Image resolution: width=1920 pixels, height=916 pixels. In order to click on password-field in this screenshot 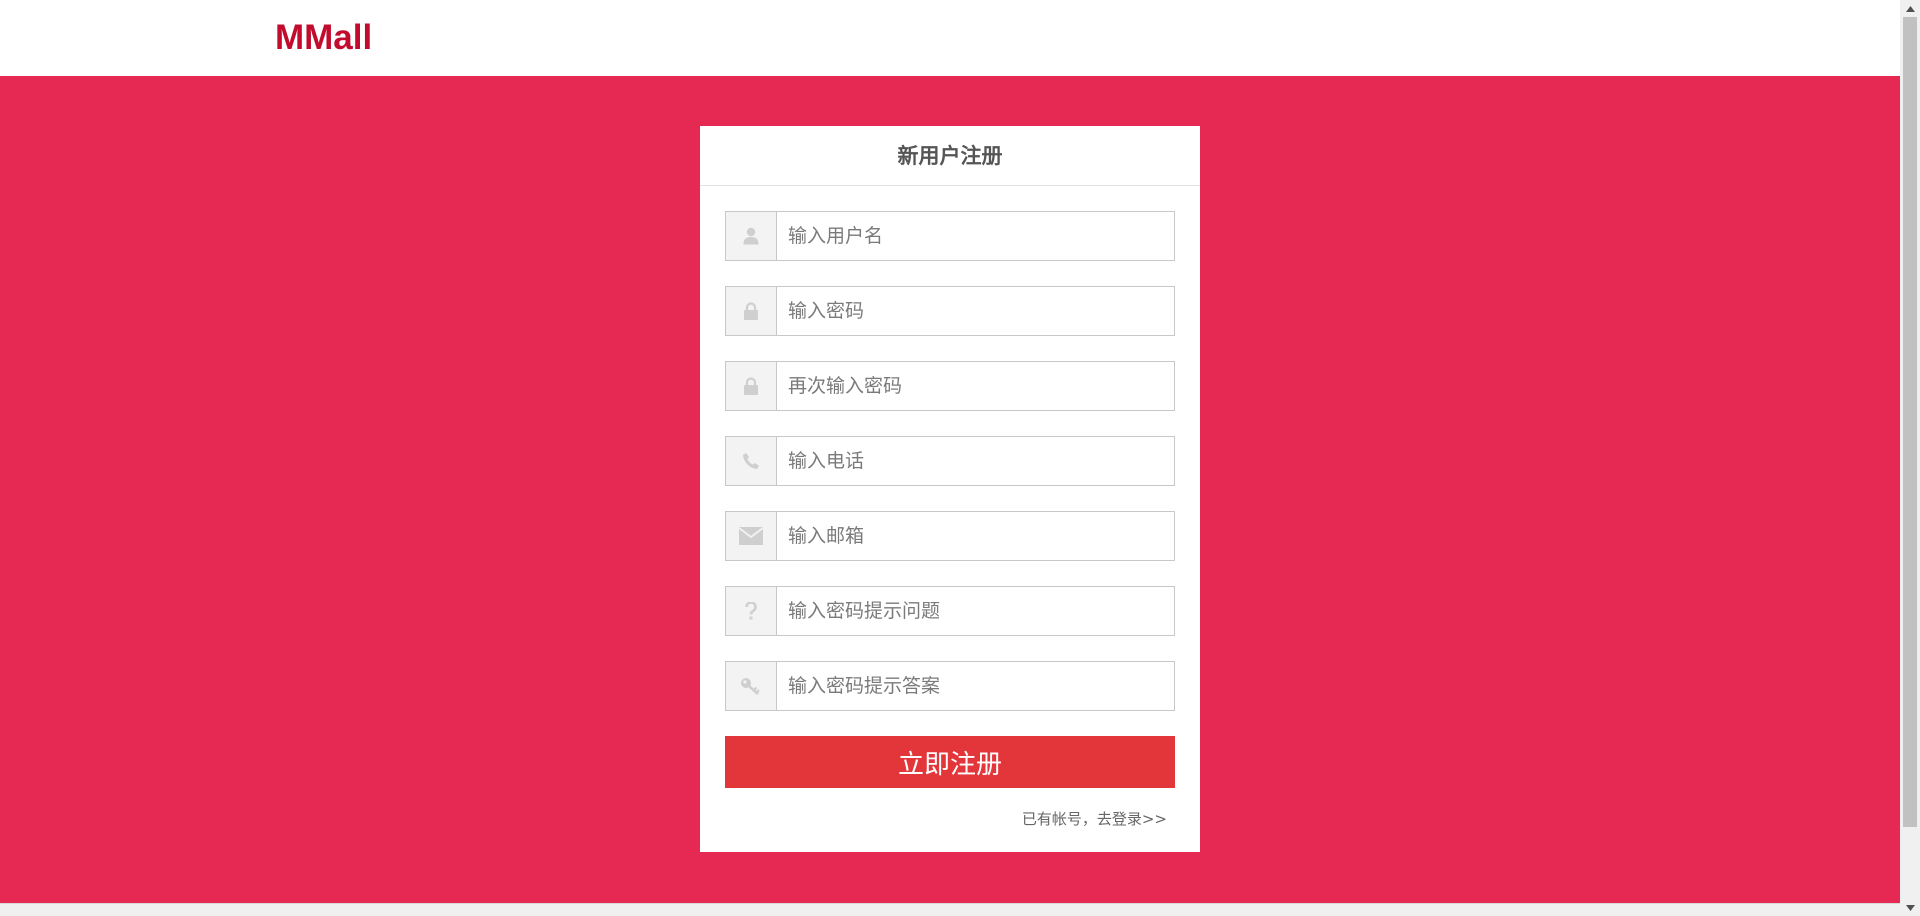, I will do `click(950, 311)`.